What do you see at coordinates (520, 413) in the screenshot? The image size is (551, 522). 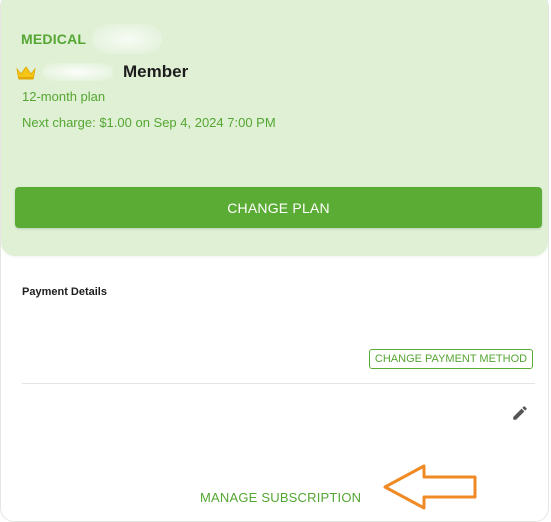 I see `pencil-icon` at bounding box center [520, 413].